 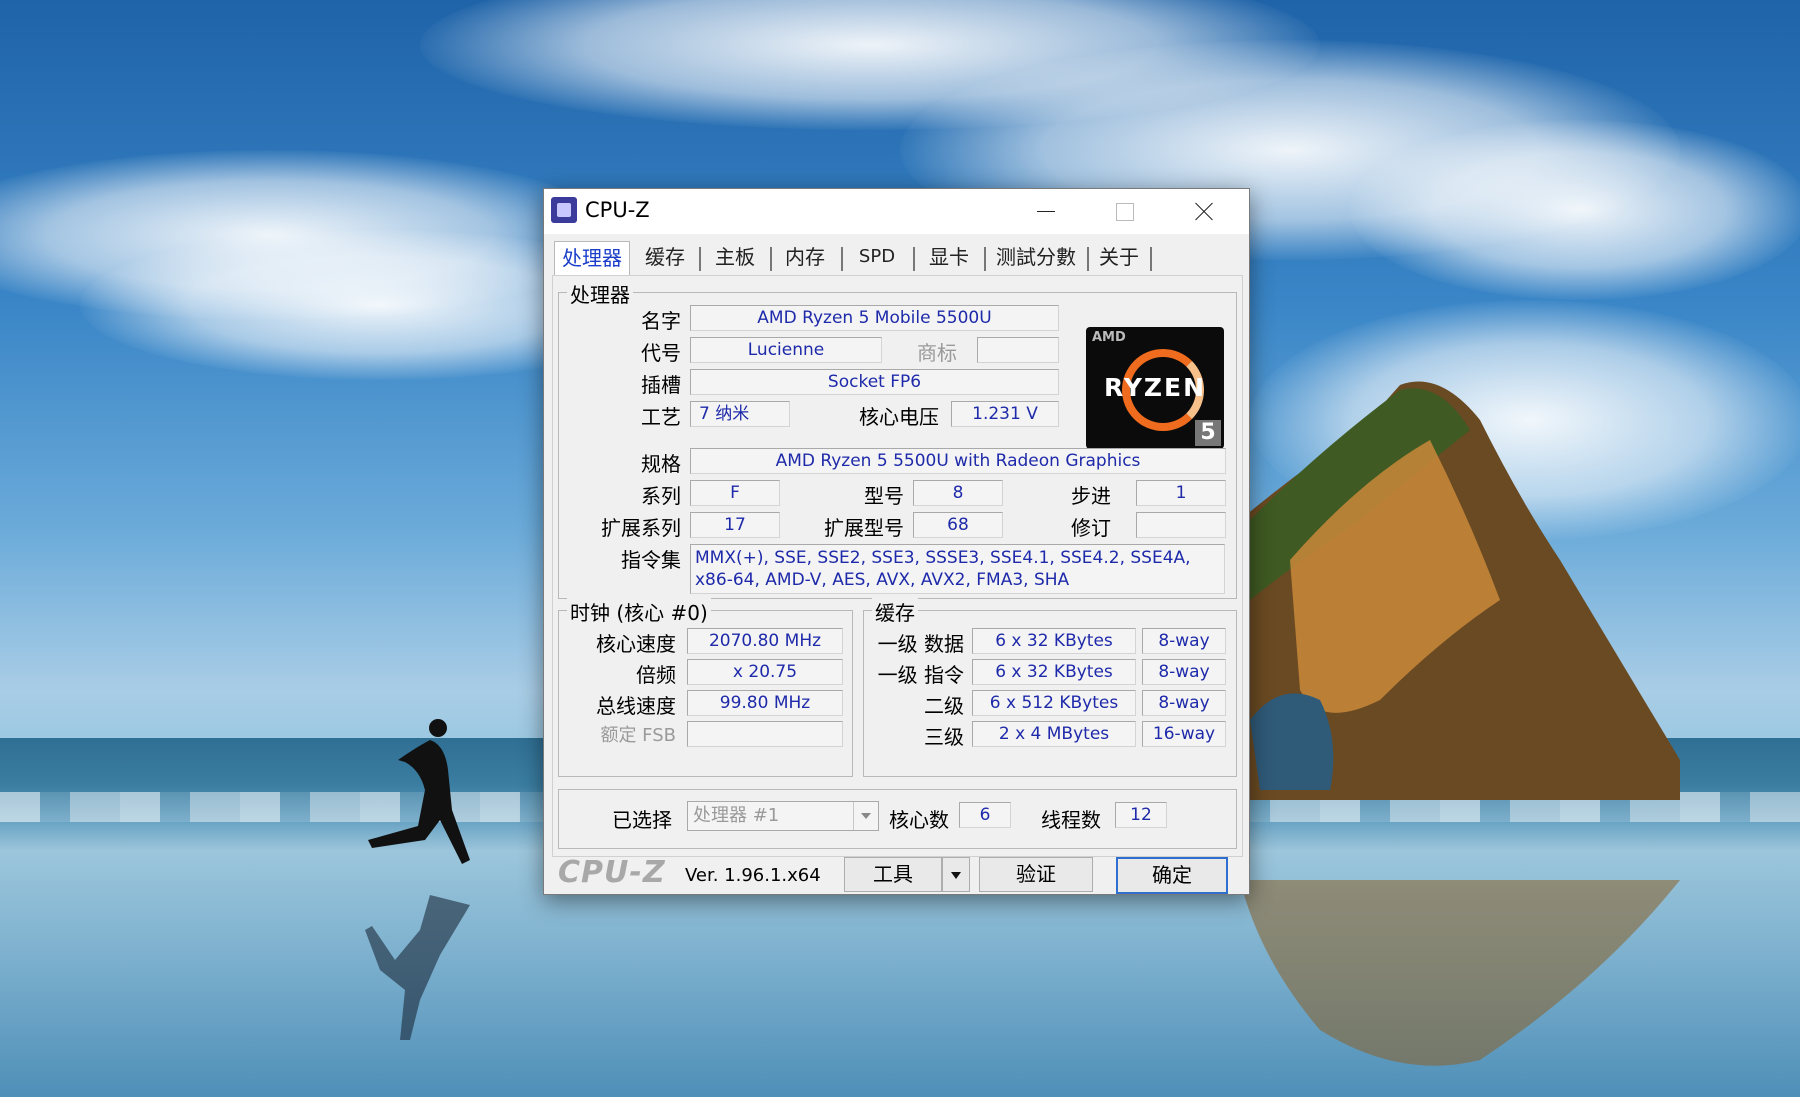 What do you see at coordinates (641, 528) in the screenshot?
I see `ext-family-label: 扩展系列` at bounding box center [641, 528].